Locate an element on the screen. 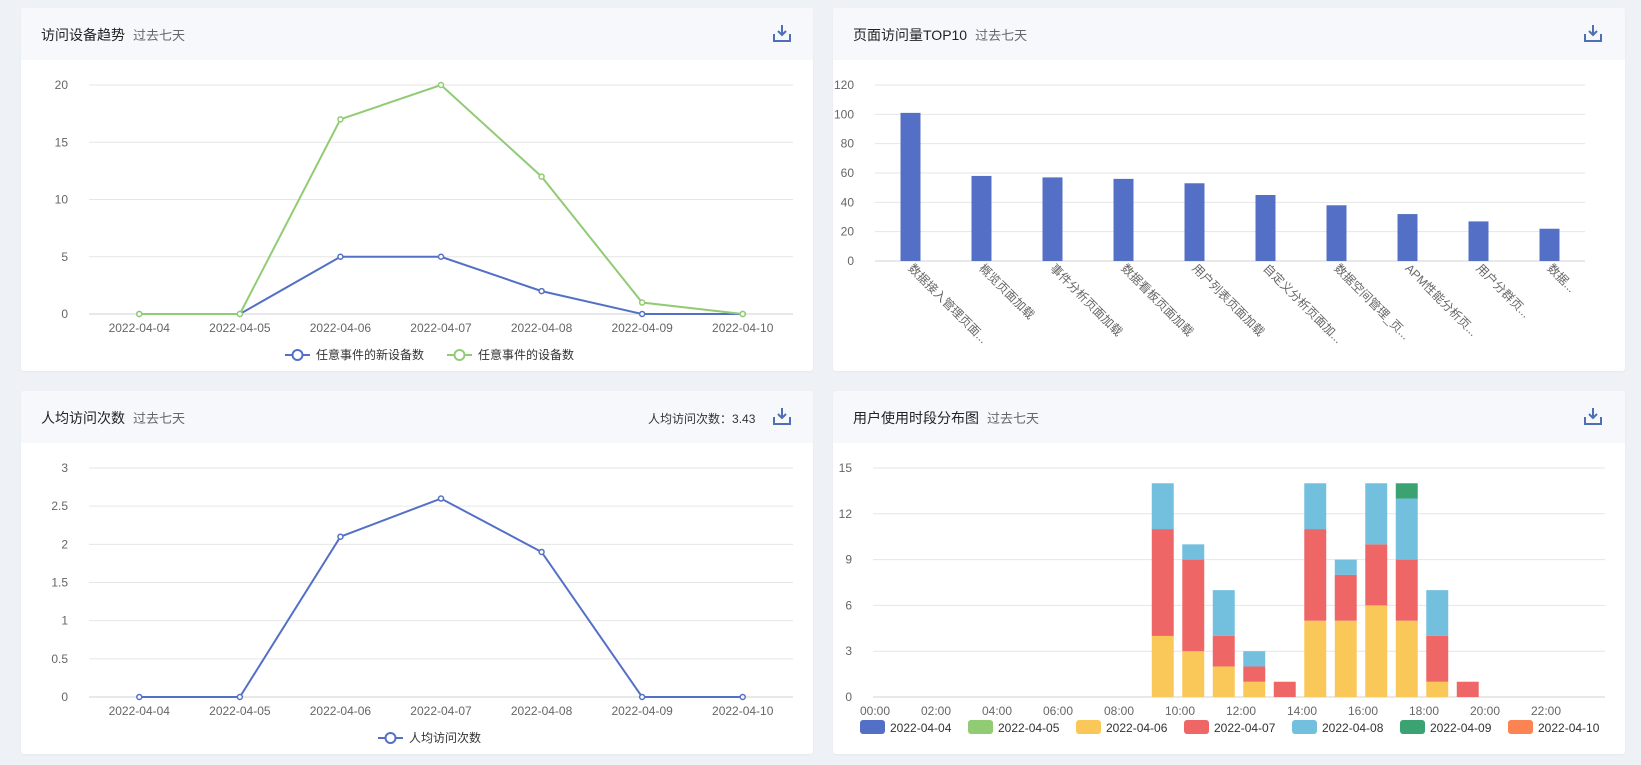 The height and width of the screenshot is (765, 1641). card-title: 用户使用时段分布图 is located at coordinates (916, 418).